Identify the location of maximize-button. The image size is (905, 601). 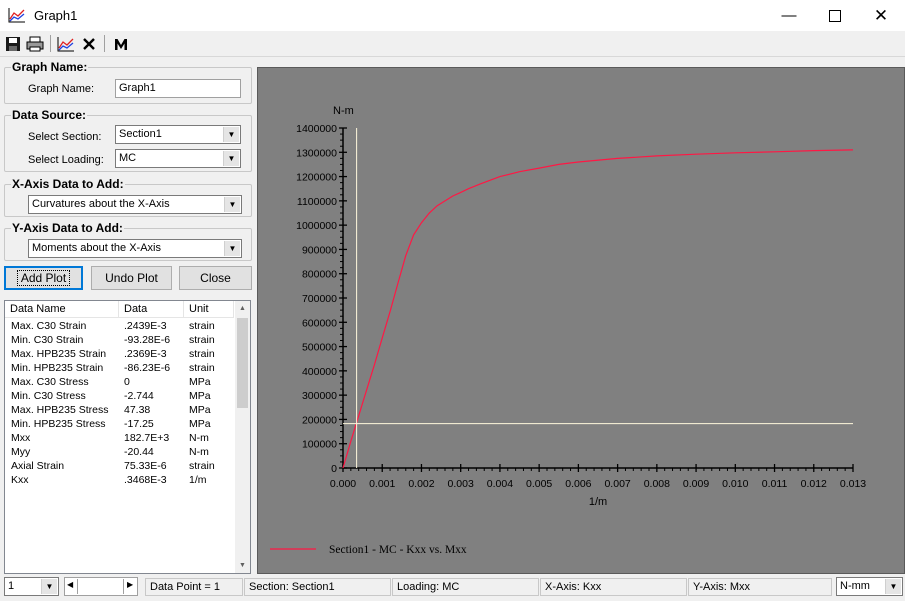
(835, 15).